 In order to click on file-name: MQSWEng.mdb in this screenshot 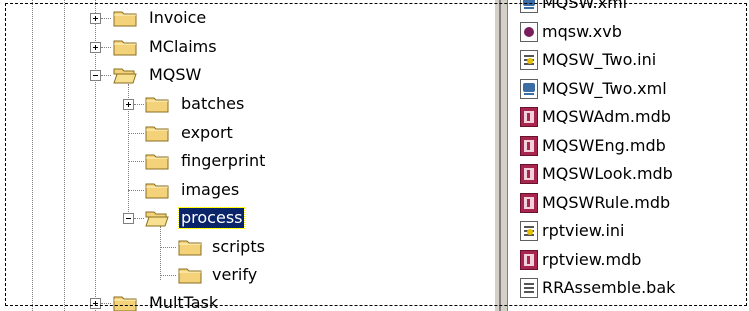, I will do `click(604, 145)`.